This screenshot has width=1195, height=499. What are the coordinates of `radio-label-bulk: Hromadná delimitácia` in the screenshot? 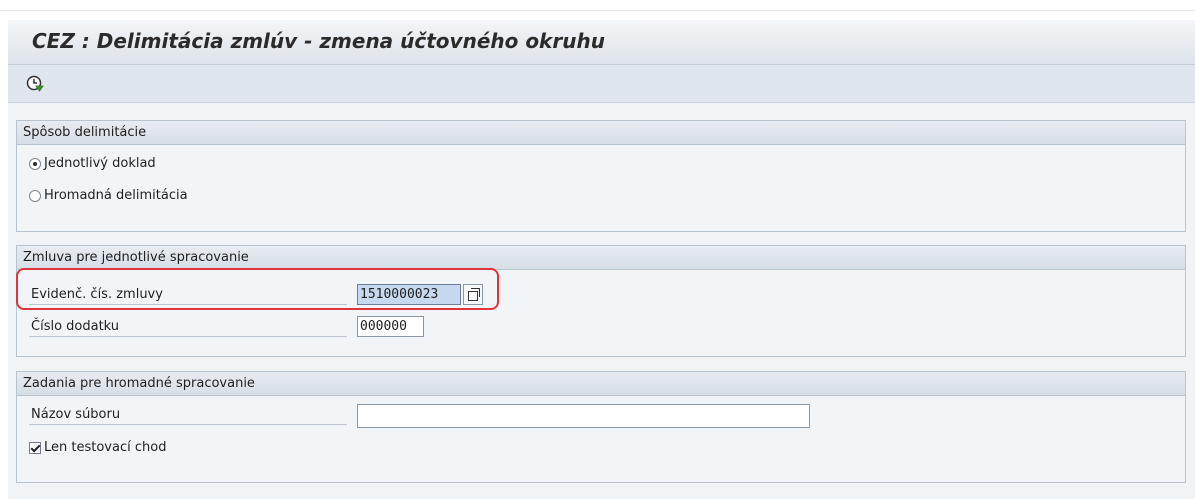 It's located at (116, 195).